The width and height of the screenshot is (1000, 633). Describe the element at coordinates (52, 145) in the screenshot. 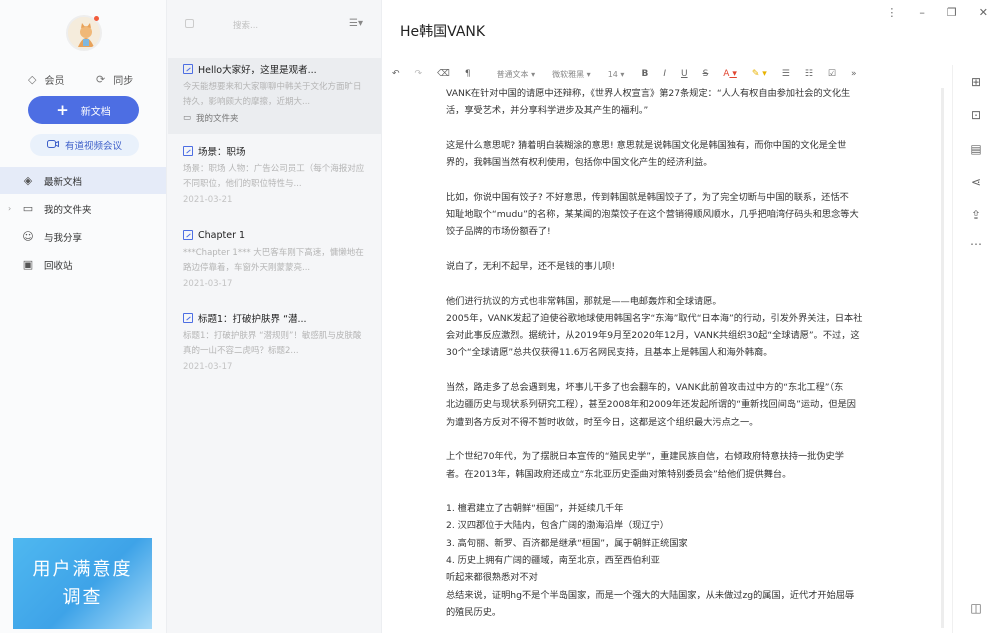

I see `video-camera-icon` at that location.